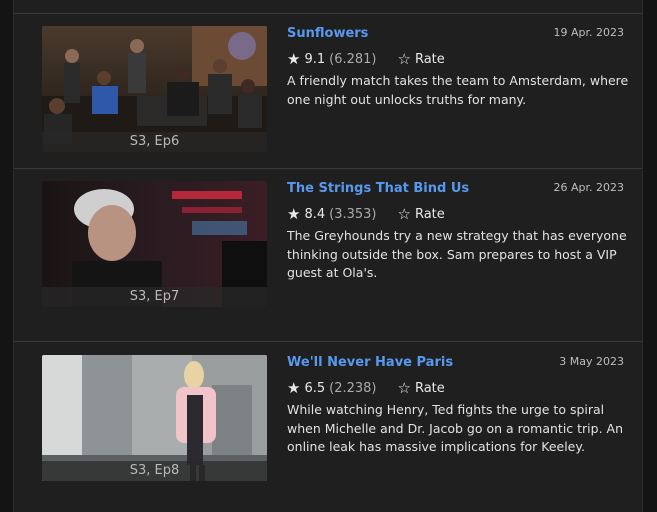 Image resolution: width=657 pixels, height=512 pixels. Describe the element at coordinates (591, 361) in the screenshot. I see `episode-air-date: 3 May 2023` at that location.